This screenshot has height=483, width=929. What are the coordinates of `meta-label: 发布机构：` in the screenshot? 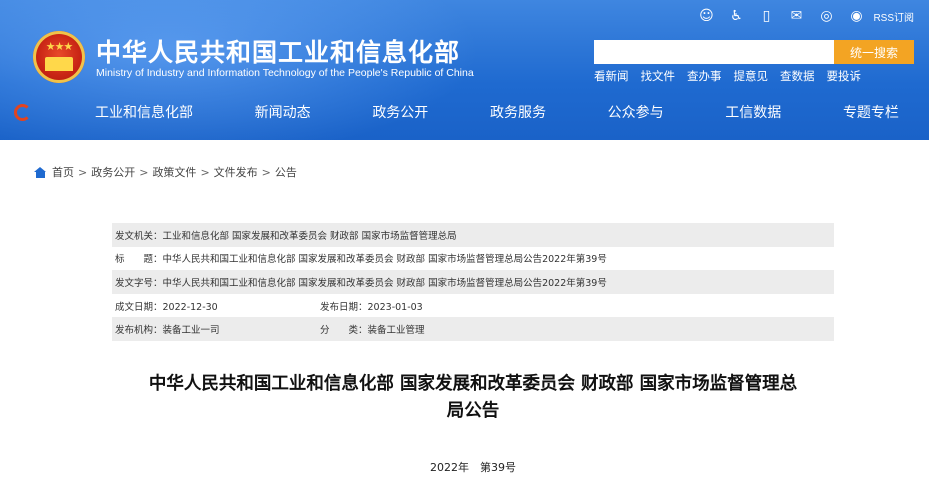 It's located at (139, 331).